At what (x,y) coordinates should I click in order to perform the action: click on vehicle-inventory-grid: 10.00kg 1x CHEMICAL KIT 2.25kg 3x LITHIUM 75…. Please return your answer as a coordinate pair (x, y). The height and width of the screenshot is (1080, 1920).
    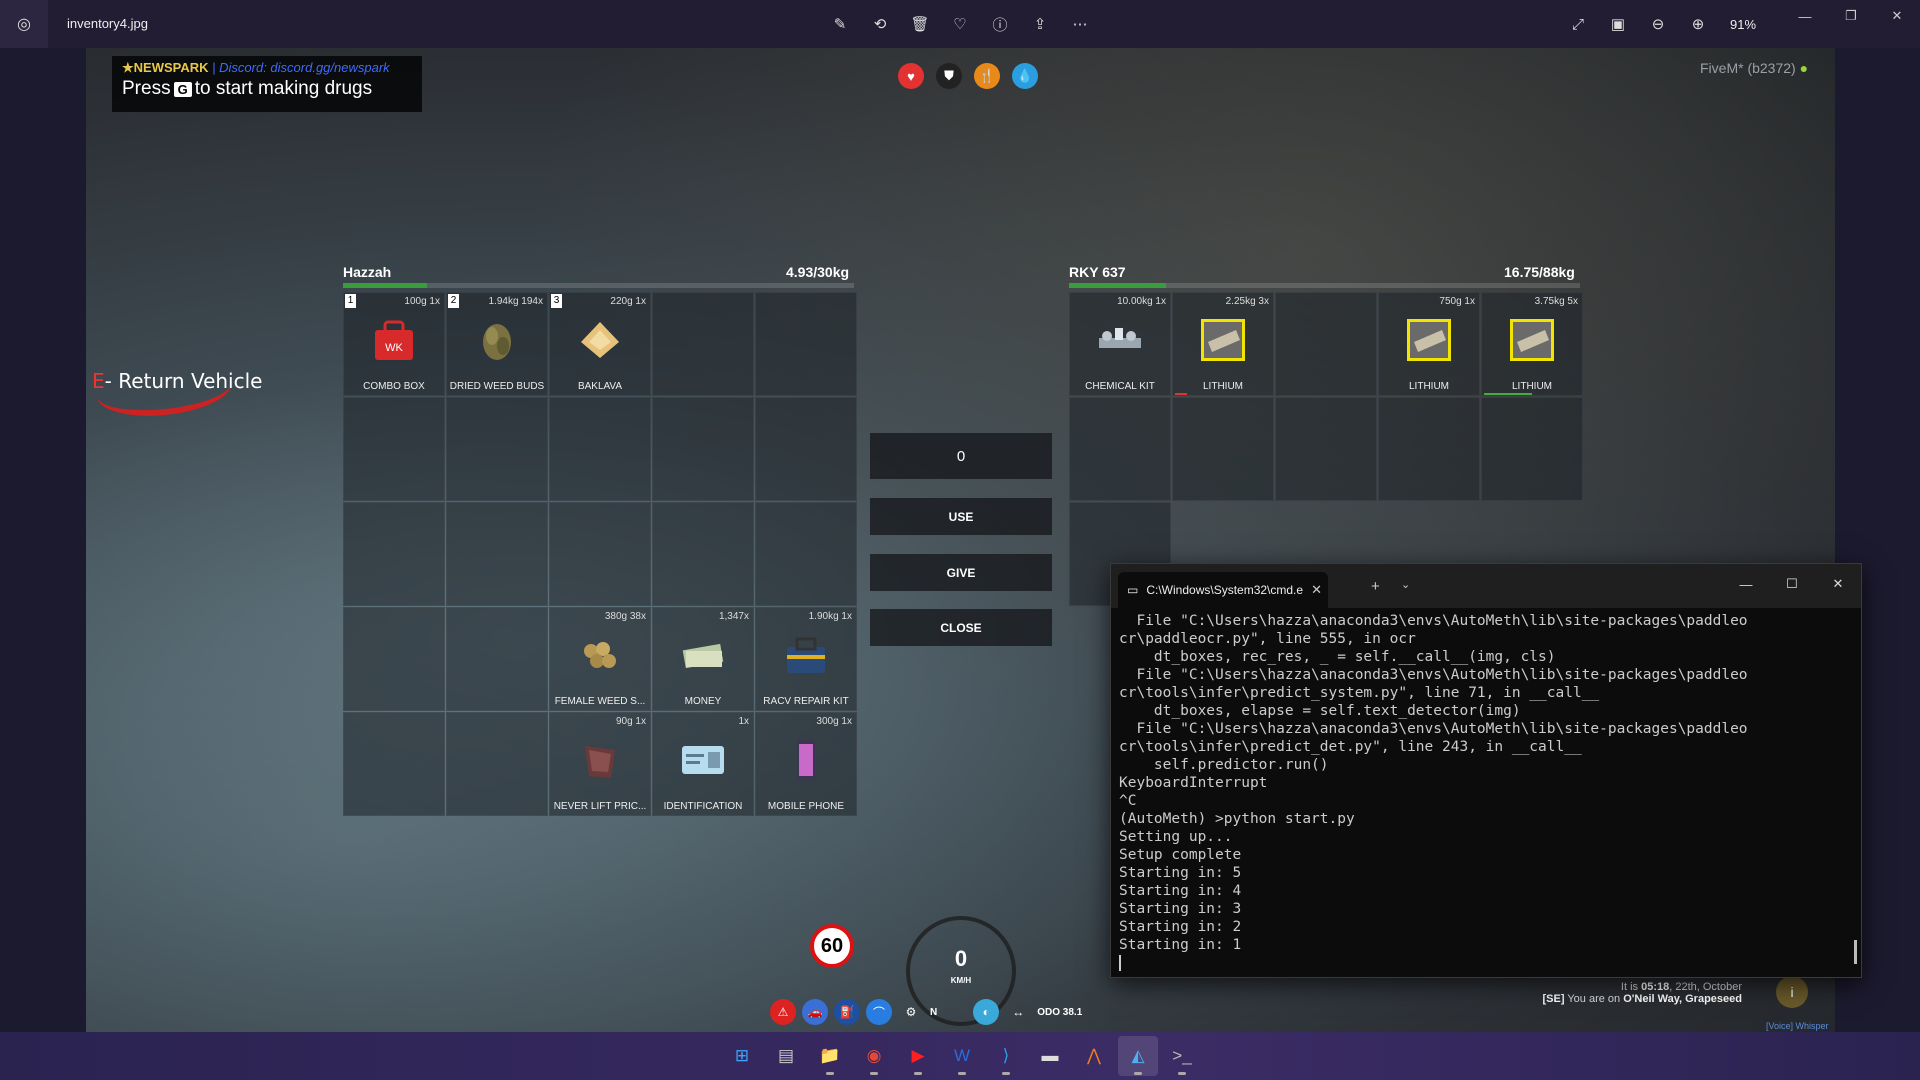
    Looking at the image, I should click on (1326, 449).